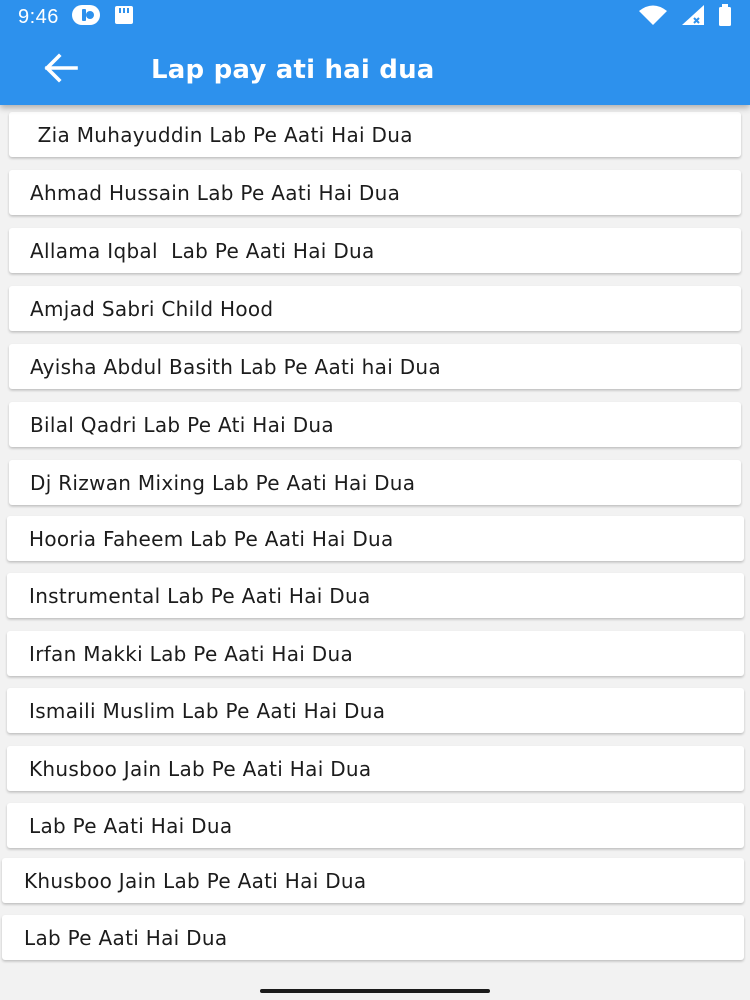 This screenshot has width=750, height=1000. I want to click on list-item: Zia Muhayuddin Lab Pe Aati Hai Dua, so click(375, 134).